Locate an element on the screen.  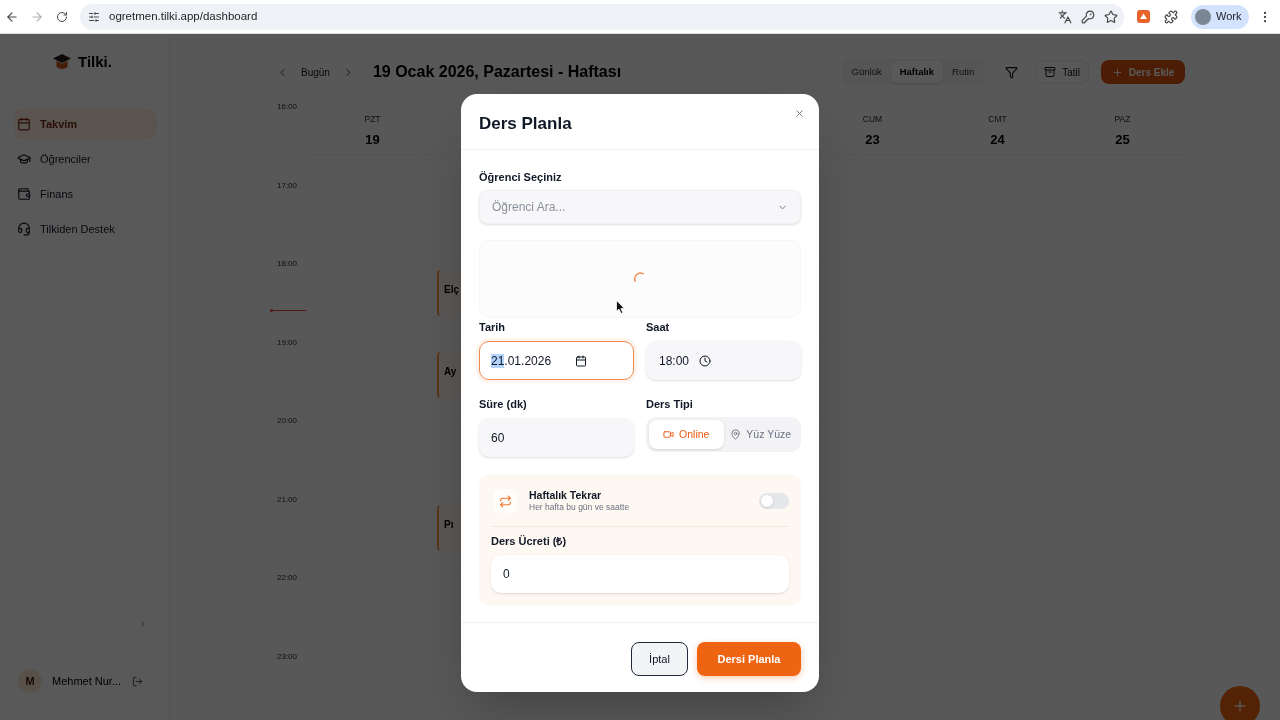
url-text: ogretmen.tilki.app/dashboard is located at coordinates (183, 16).